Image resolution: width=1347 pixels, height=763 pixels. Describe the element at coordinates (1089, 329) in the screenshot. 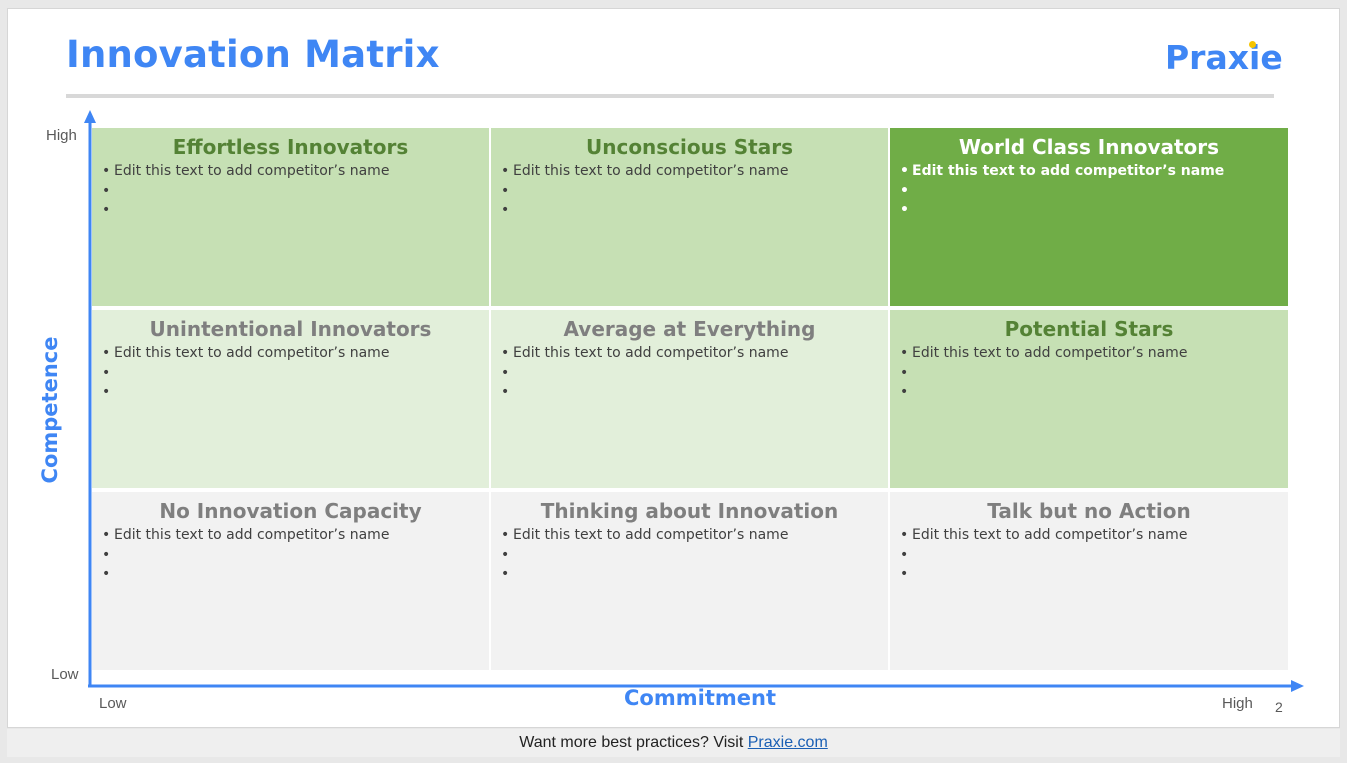

I see `cell-title: Potential Stars` at that location.